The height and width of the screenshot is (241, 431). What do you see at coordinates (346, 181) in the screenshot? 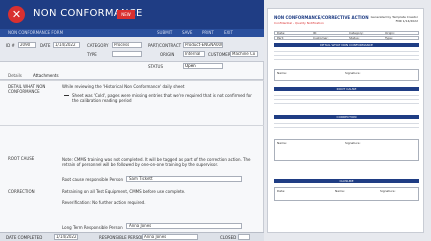
I see `report-bar-closure: CLOSURE` at bounding box center [346, 181].